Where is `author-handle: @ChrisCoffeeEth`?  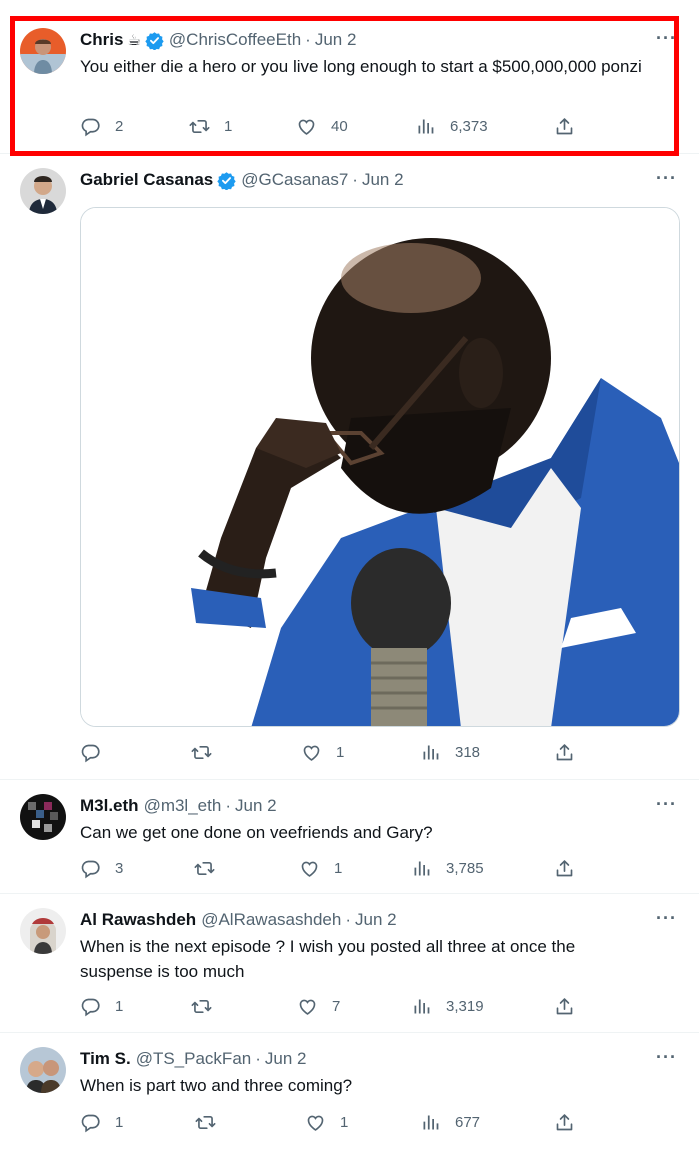 author-handle: @ChrisCoffeeEth is located at coordinates (235, 40).